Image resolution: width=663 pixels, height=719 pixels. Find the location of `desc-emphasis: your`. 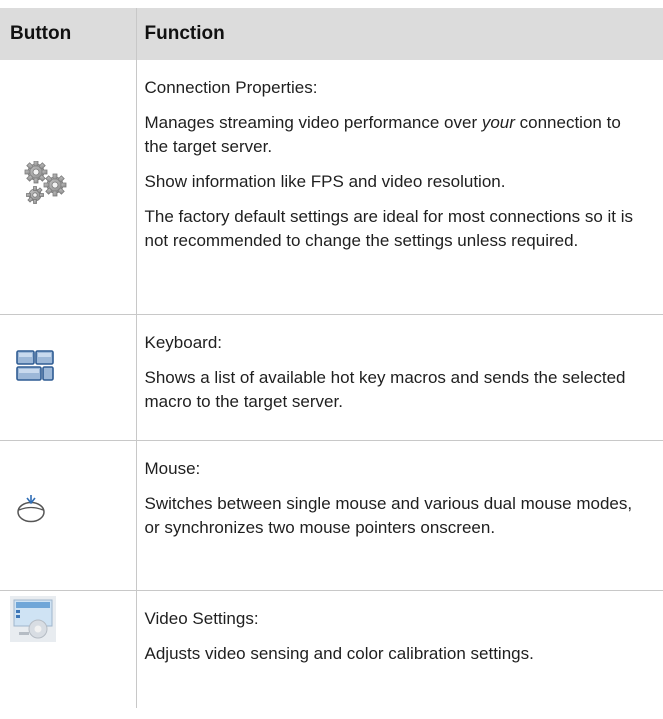

desc-emphasis: your is located at coordinates (498, 122).